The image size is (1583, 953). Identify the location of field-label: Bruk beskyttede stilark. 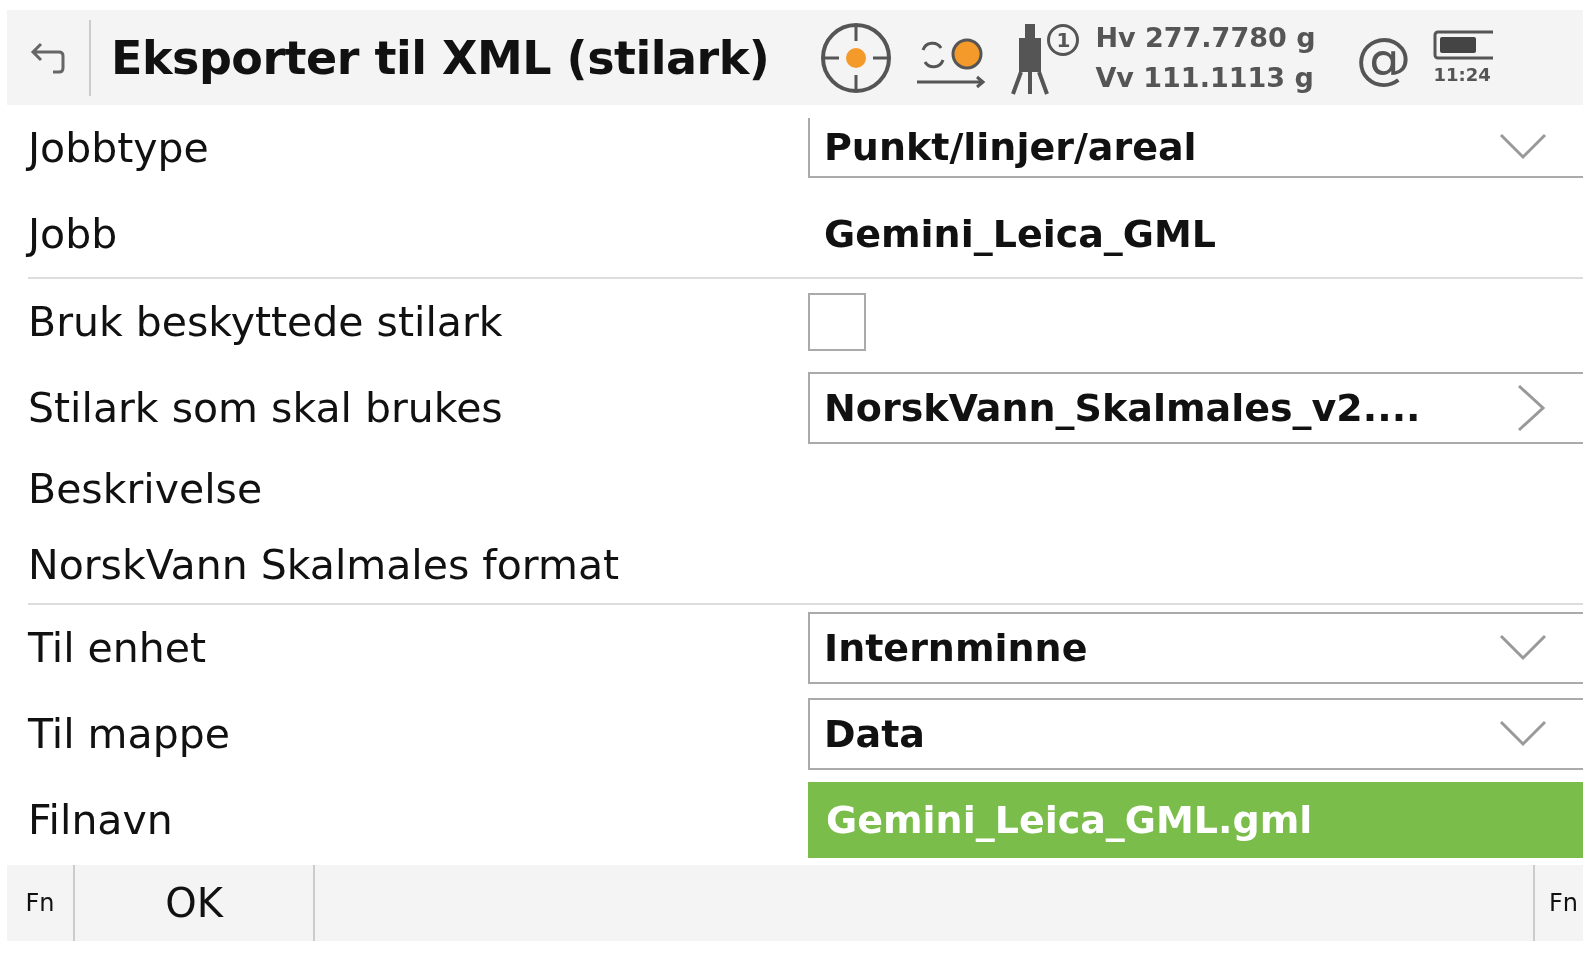
(265, 322).